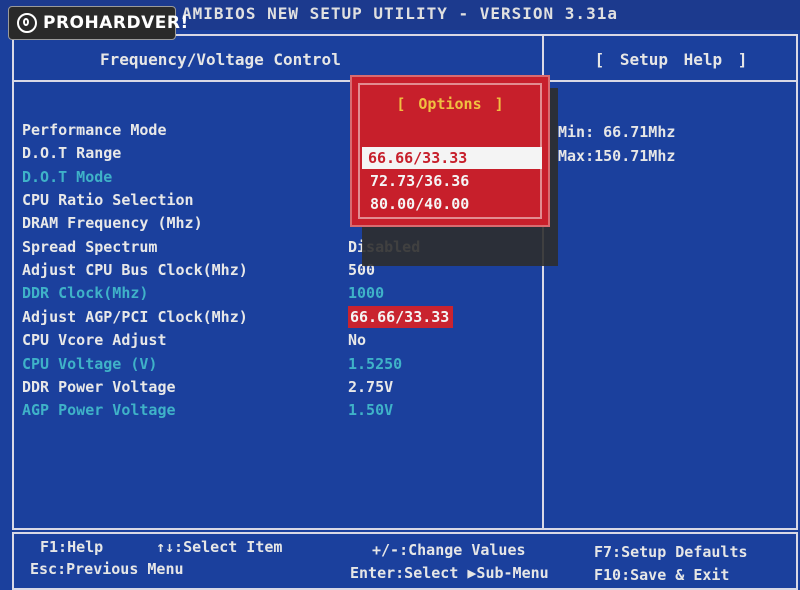  What do you see at coordinates (357, 340) in the screenshot?
I see `setting-value: No` at bounding box center [357, 340].